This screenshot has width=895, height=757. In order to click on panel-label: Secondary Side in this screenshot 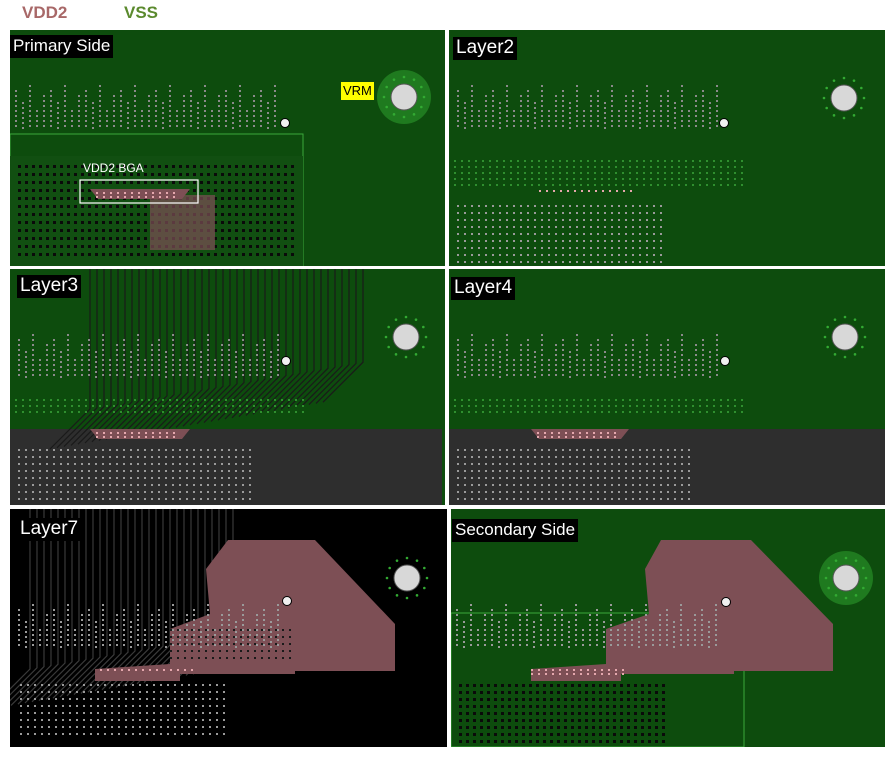, I will do `click(515, 530)`.